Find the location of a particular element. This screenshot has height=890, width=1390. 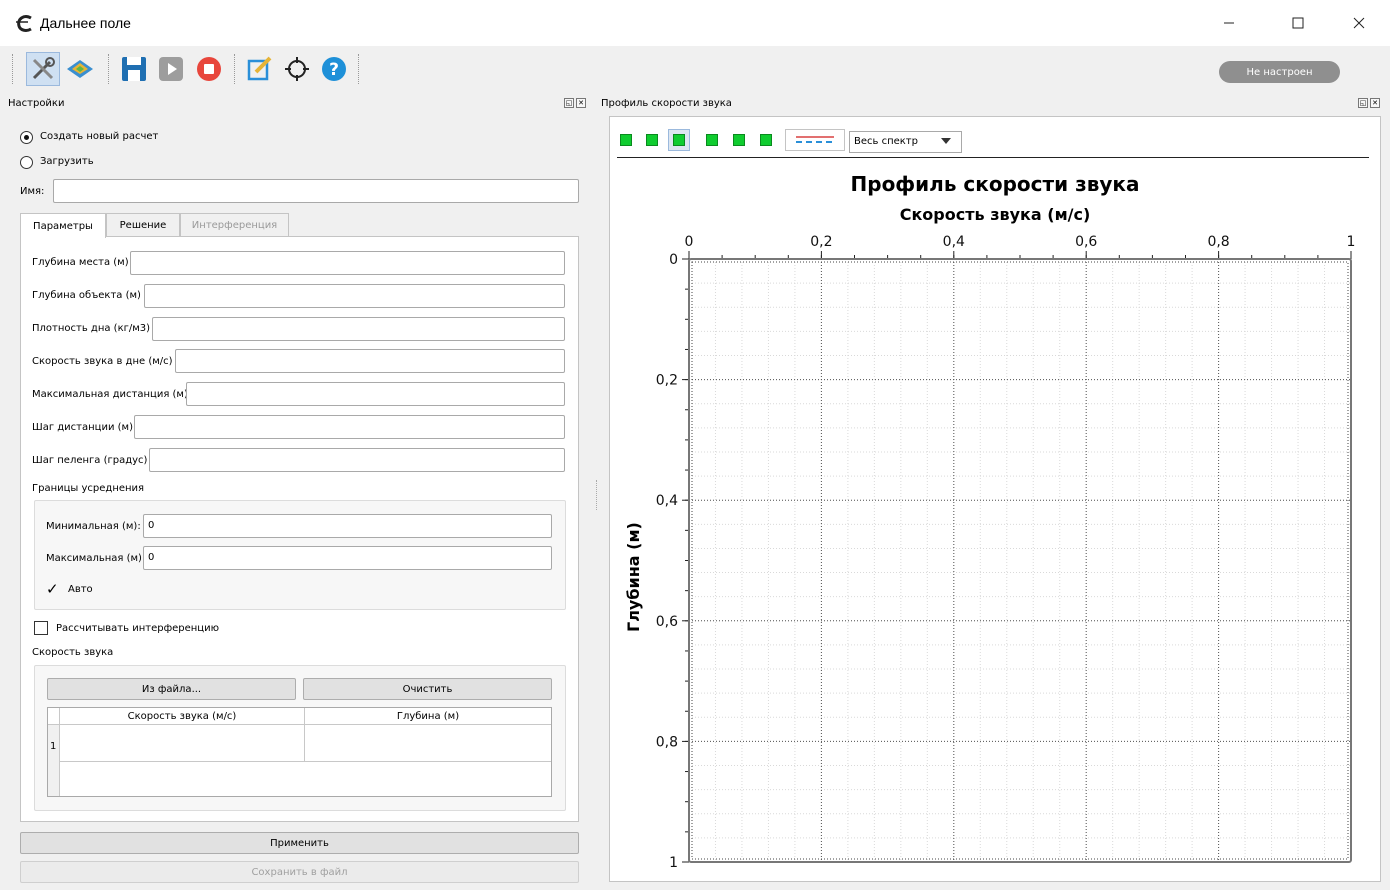

terrain-button is located at coordinates (80, 69).